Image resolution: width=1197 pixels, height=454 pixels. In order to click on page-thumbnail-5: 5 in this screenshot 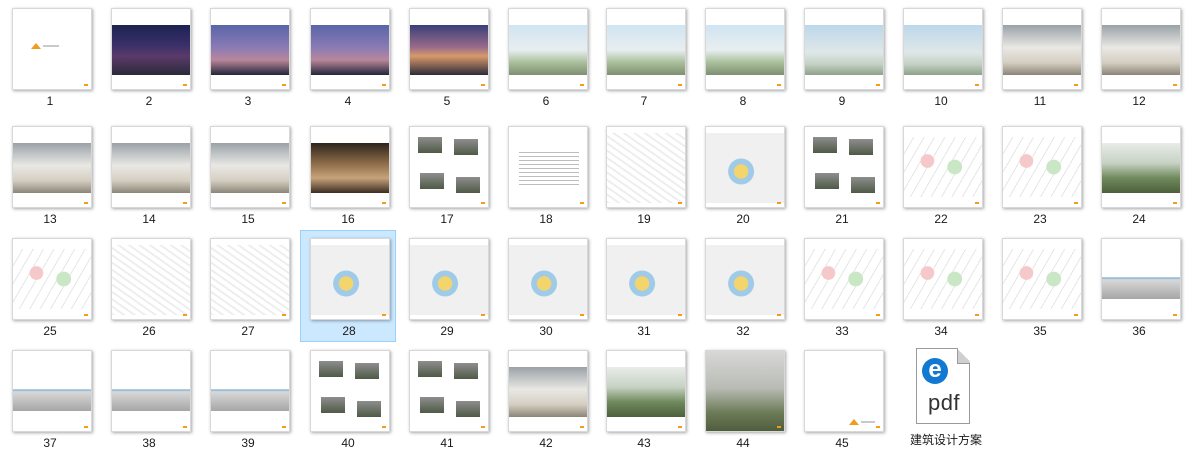, I will do `click(447, 56)`.